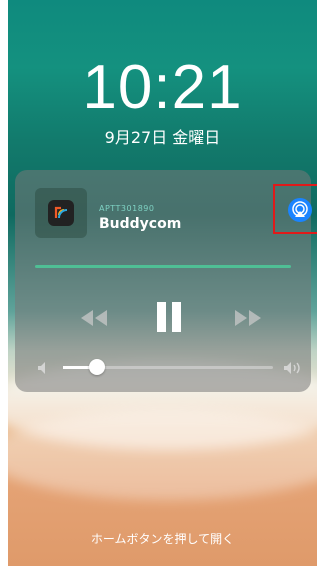 This screenshot has width=325, height=566. Describe the element at coordinates (169, 319) in the screenshot. I see `pause-button` at that location.